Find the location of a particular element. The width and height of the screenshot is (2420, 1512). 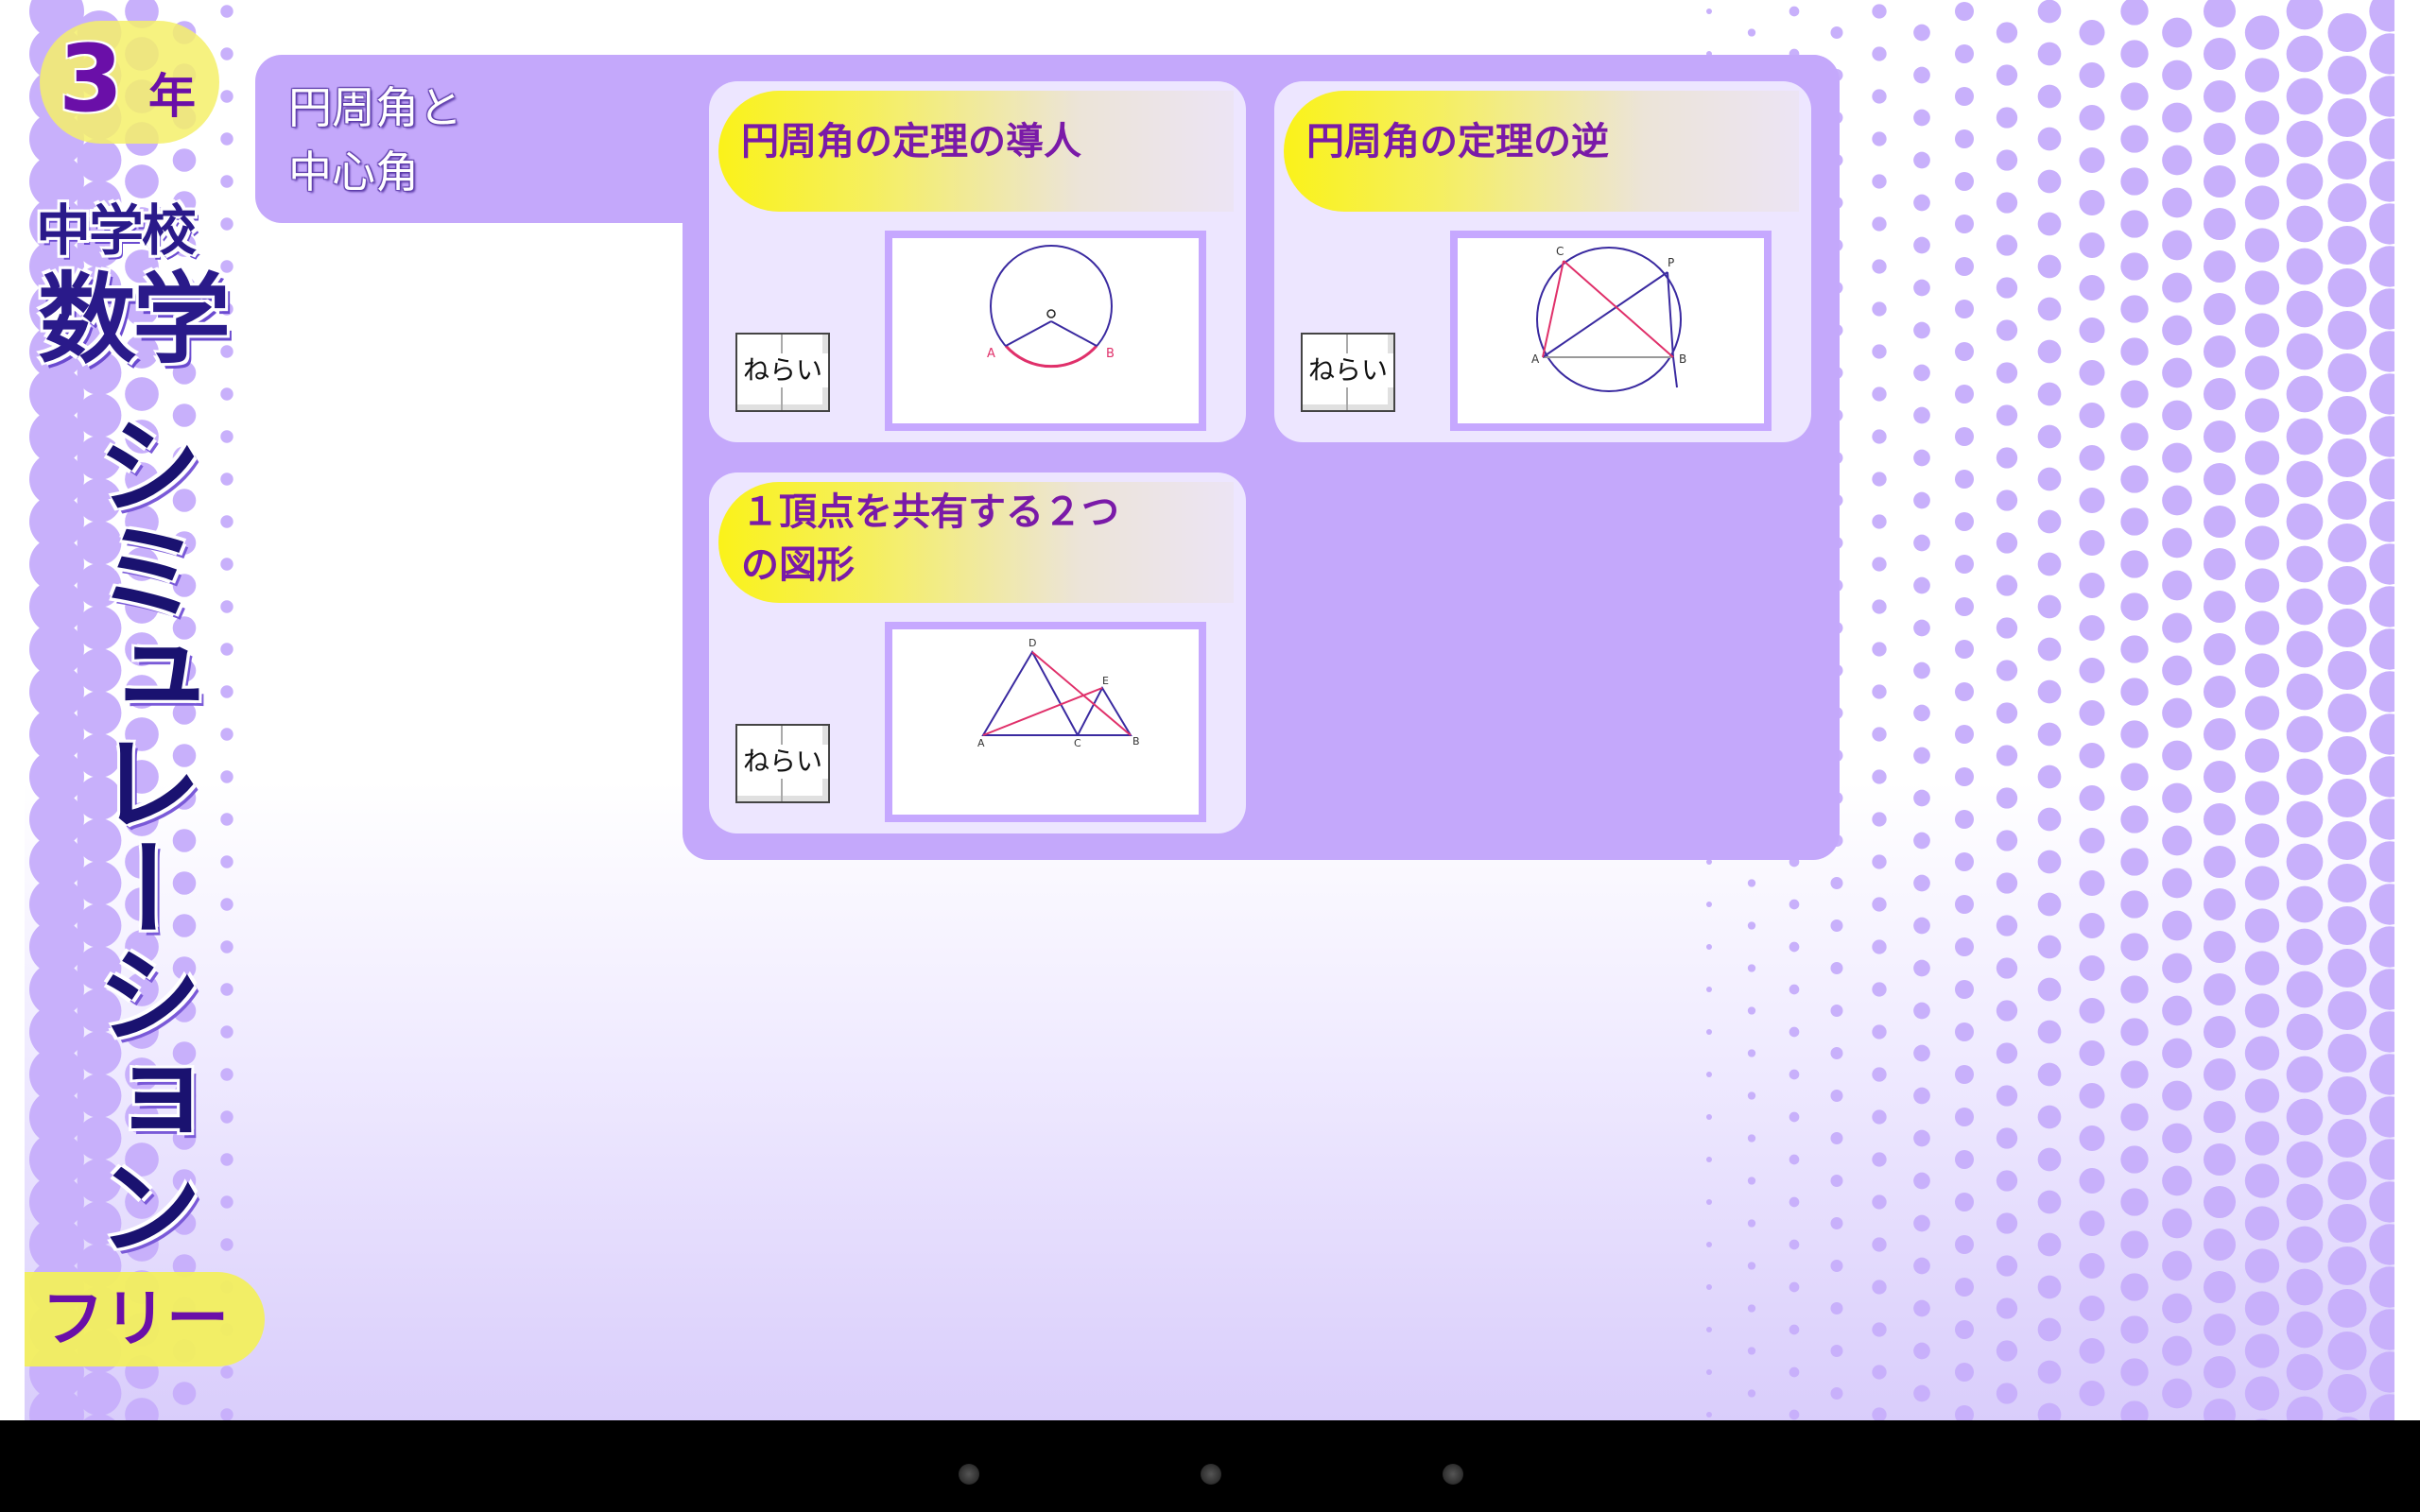

lesson-card-shared-vertex-figures: １頂点を共有する２つ の図形 ねらい D E A C B is located at coordinates (977, 652).